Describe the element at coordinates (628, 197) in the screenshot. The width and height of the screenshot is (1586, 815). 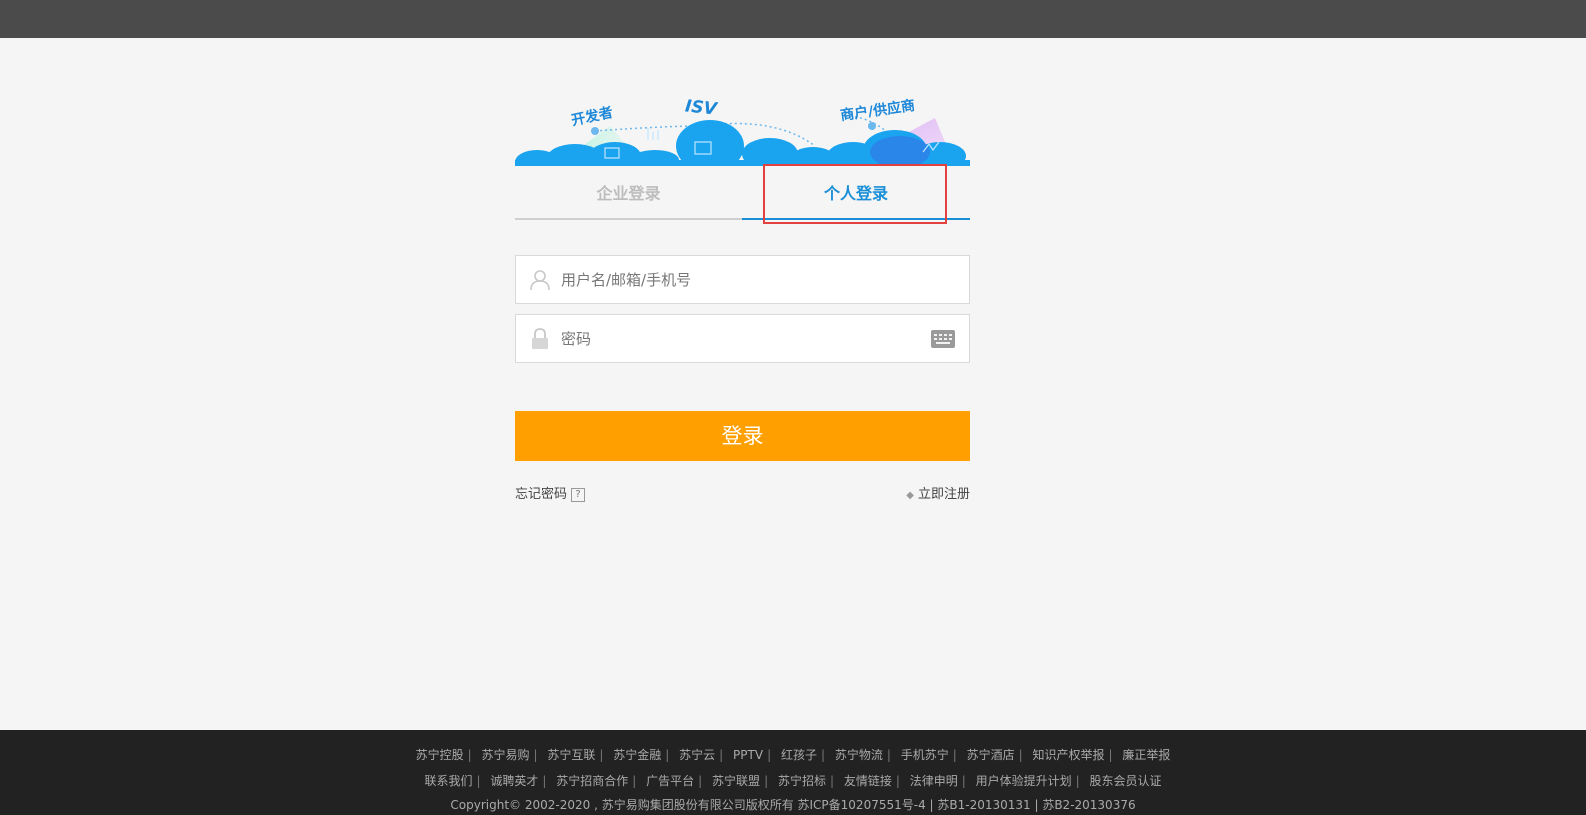
I see `tab-company-login: 企业登录` at that location.